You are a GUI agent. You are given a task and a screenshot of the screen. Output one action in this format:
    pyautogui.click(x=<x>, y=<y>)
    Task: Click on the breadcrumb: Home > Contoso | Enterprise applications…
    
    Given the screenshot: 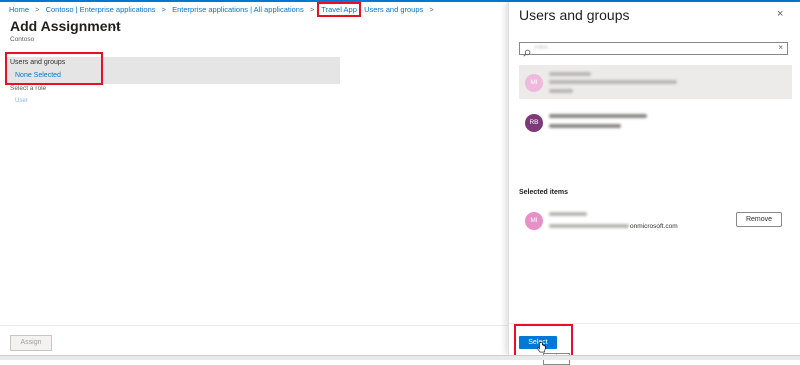 What is the action you would take?
    pyautogui.click(x=223, y=9)
    